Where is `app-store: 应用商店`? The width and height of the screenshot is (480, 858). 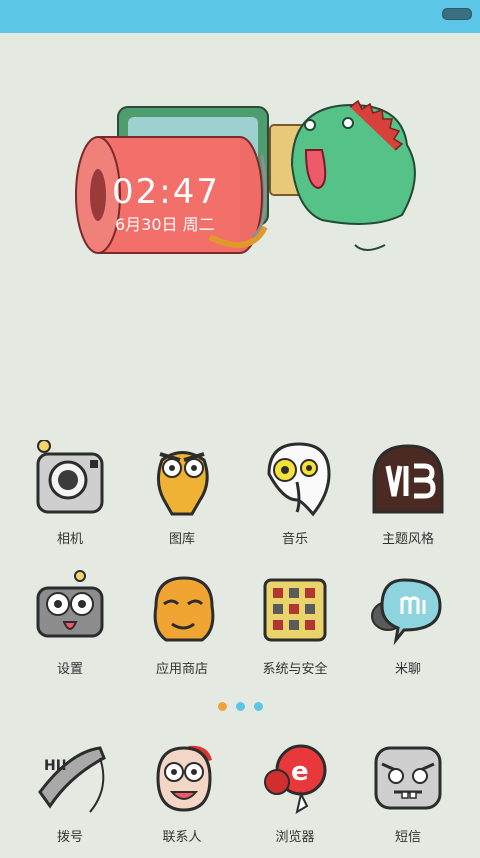
app-store: 应用商店 is located at coordinates (182, 630).